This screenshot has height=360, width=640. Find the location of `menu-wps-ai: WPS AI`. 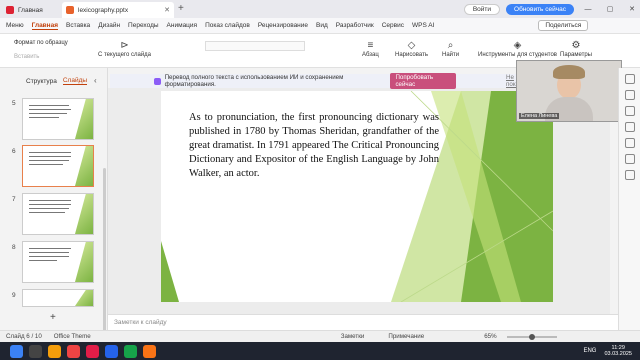

menu-wps-ai: WPS AI is located at coordinates (423, 25).